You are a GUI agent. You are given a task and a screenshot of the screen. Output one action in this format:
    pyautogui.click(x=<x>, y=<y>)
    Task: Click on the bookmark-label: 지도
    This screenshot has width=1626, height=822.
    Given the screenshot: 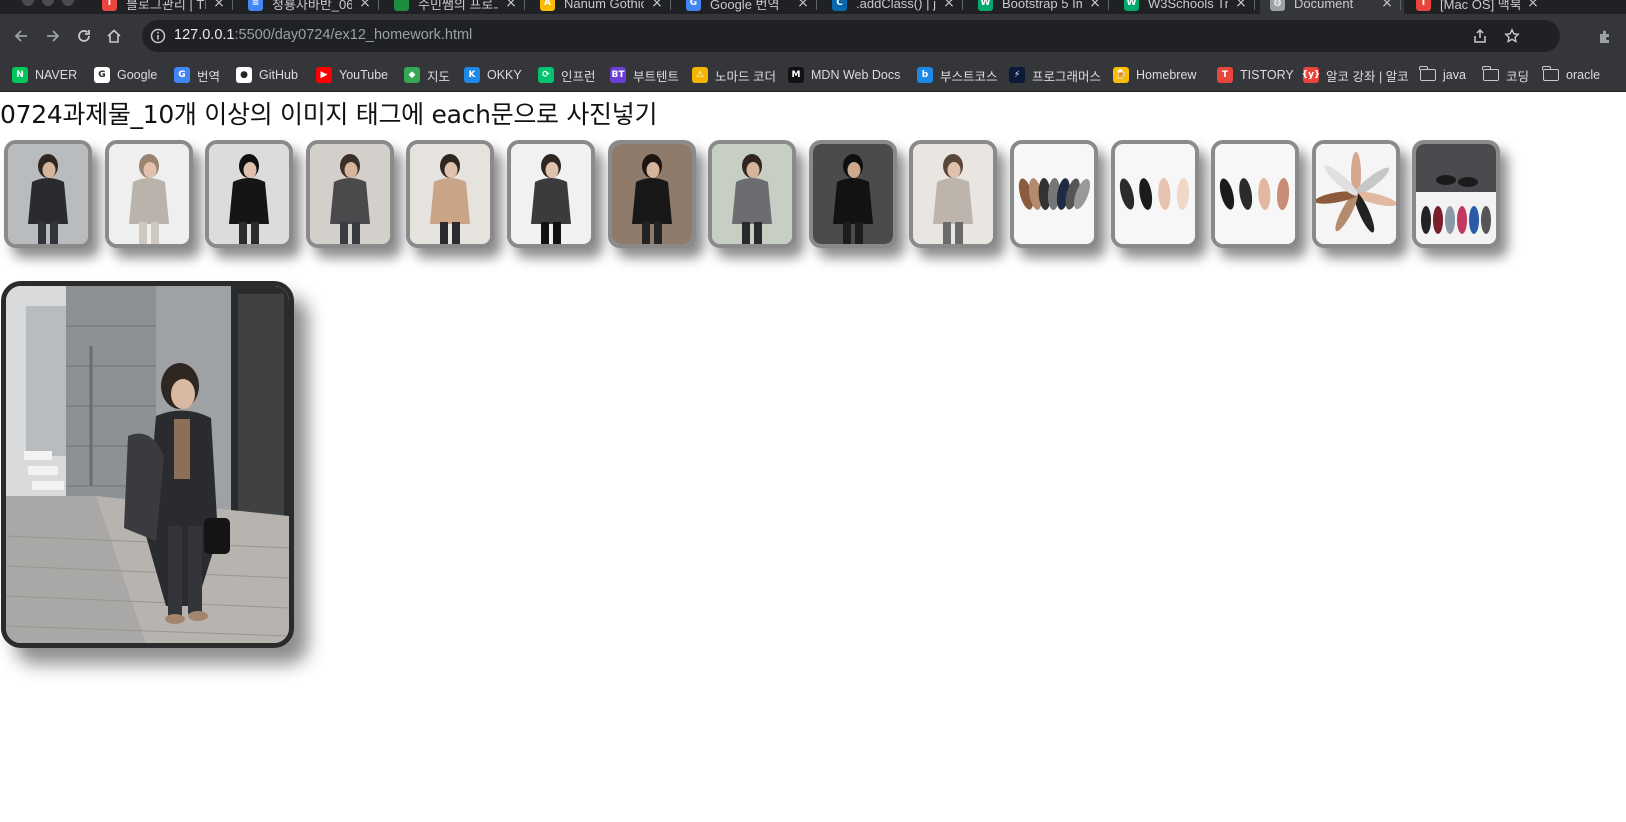 What is the action you would take?
    pyautogui.click(x=439, y=76)
    